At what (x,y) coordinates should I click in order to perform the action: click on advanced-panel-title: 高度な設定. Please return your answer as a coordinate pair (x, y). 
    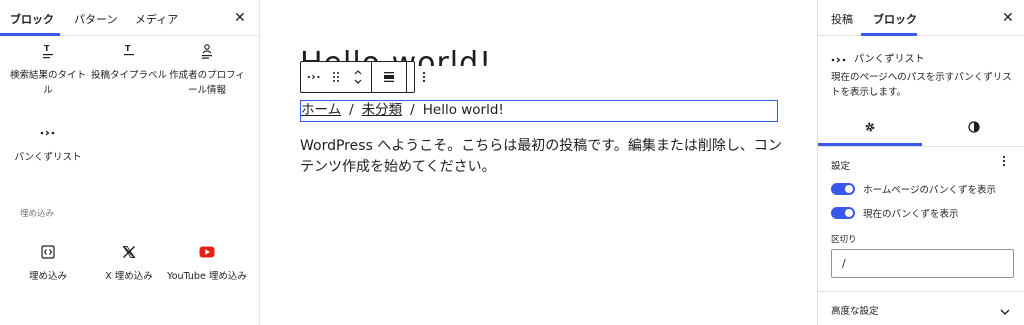
    Looking at the image, I should click on (855, 311).